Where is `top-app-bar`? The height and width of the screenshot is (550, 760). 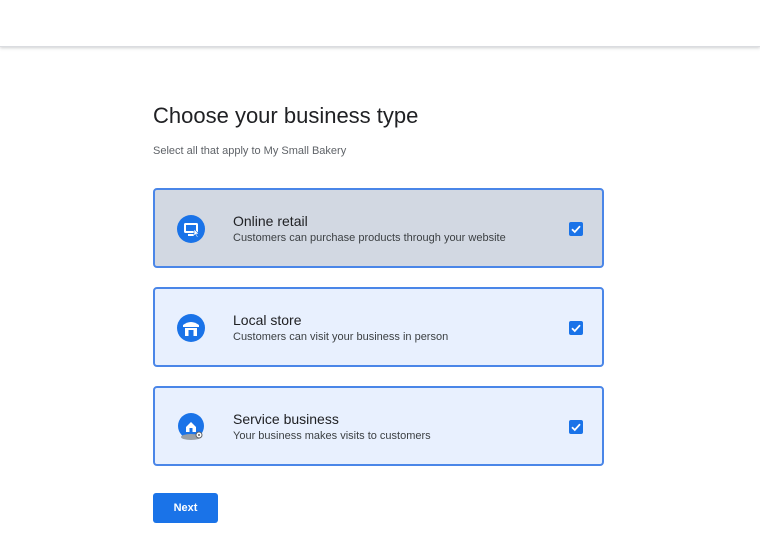
top-app-bar is located at coordinates (380, 23).